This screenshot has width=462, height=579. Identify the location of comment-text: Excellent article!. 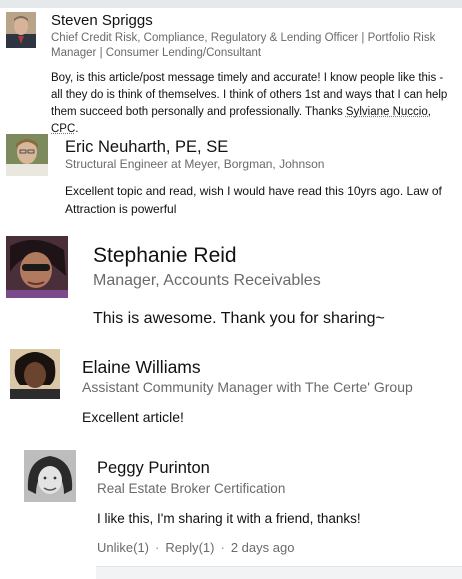
(133, 417).